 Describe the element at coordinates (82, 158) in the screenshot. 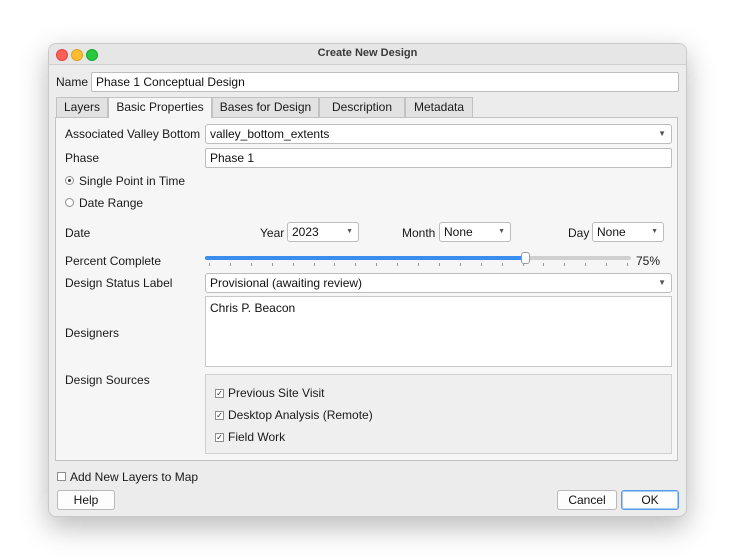

I see `phase-label: Phase` at that location.